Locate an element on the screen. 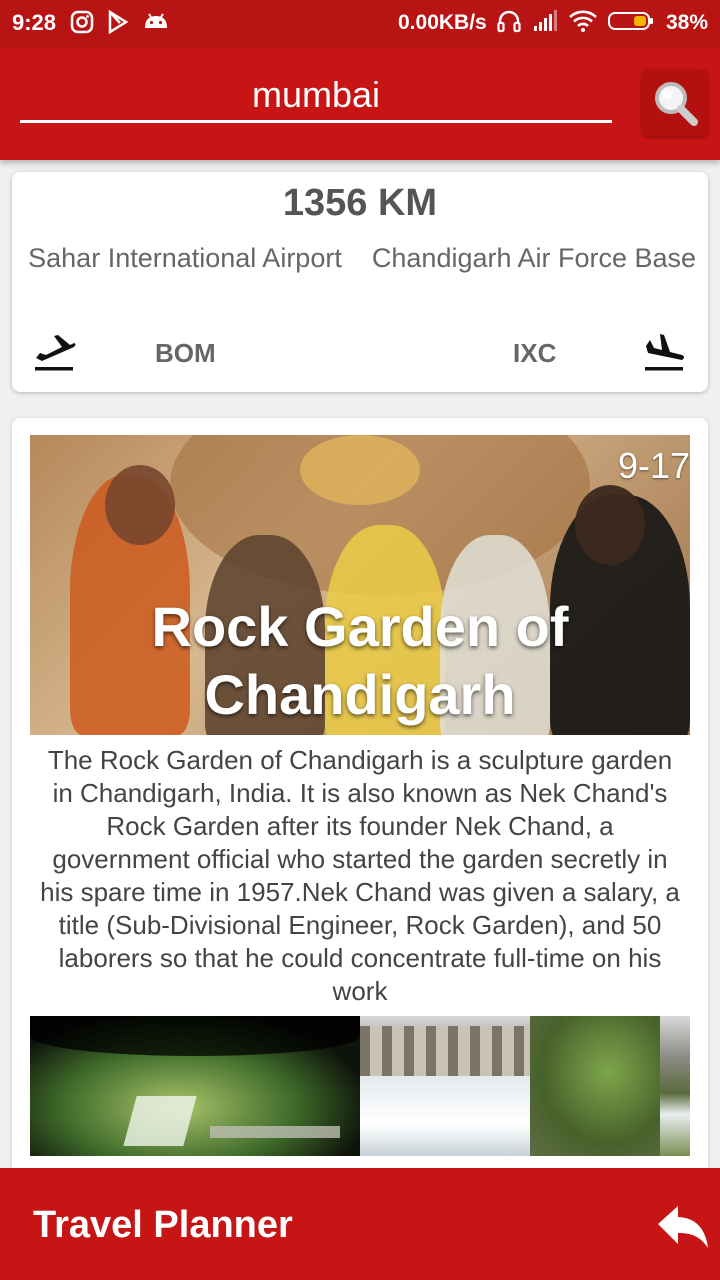  search-input is located at coordinates (316, 96).